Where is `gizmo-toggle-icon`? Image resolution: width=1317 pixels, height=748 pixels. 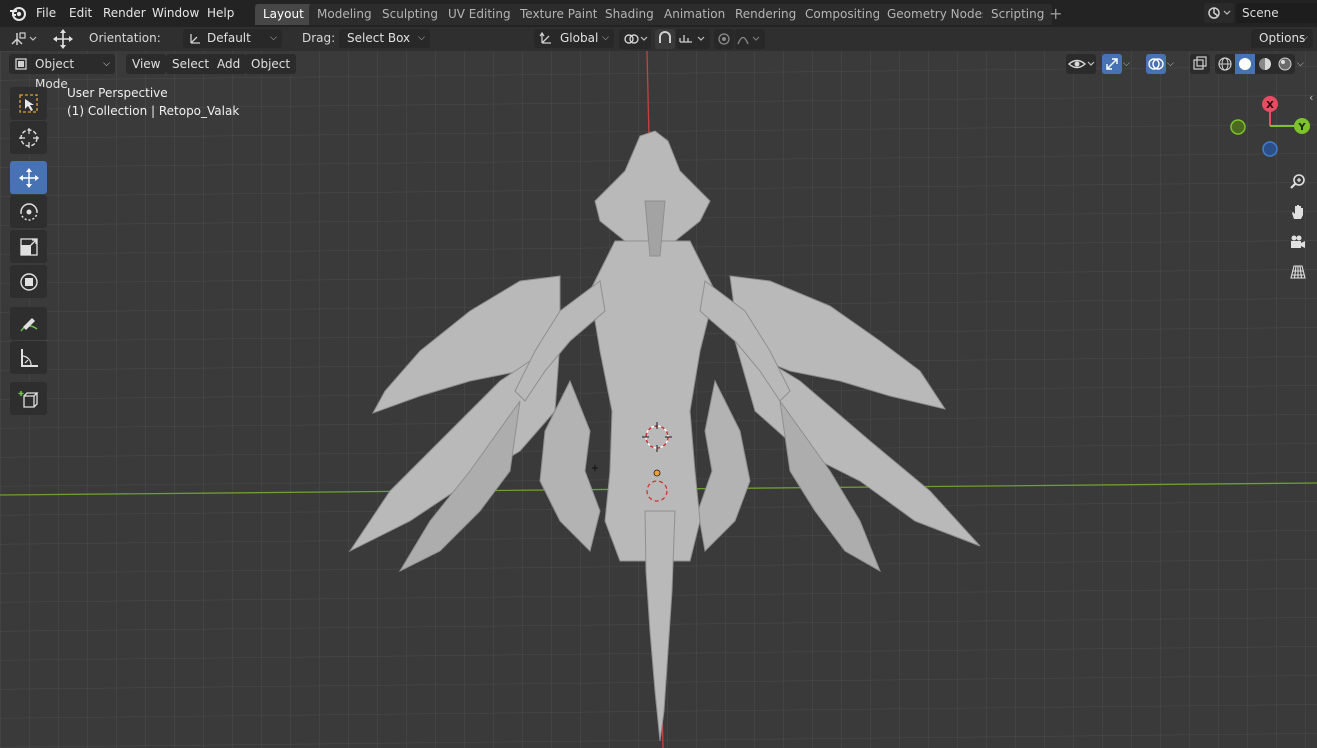 gizmo-toggle-icon is located at coordinates (1112, 64).